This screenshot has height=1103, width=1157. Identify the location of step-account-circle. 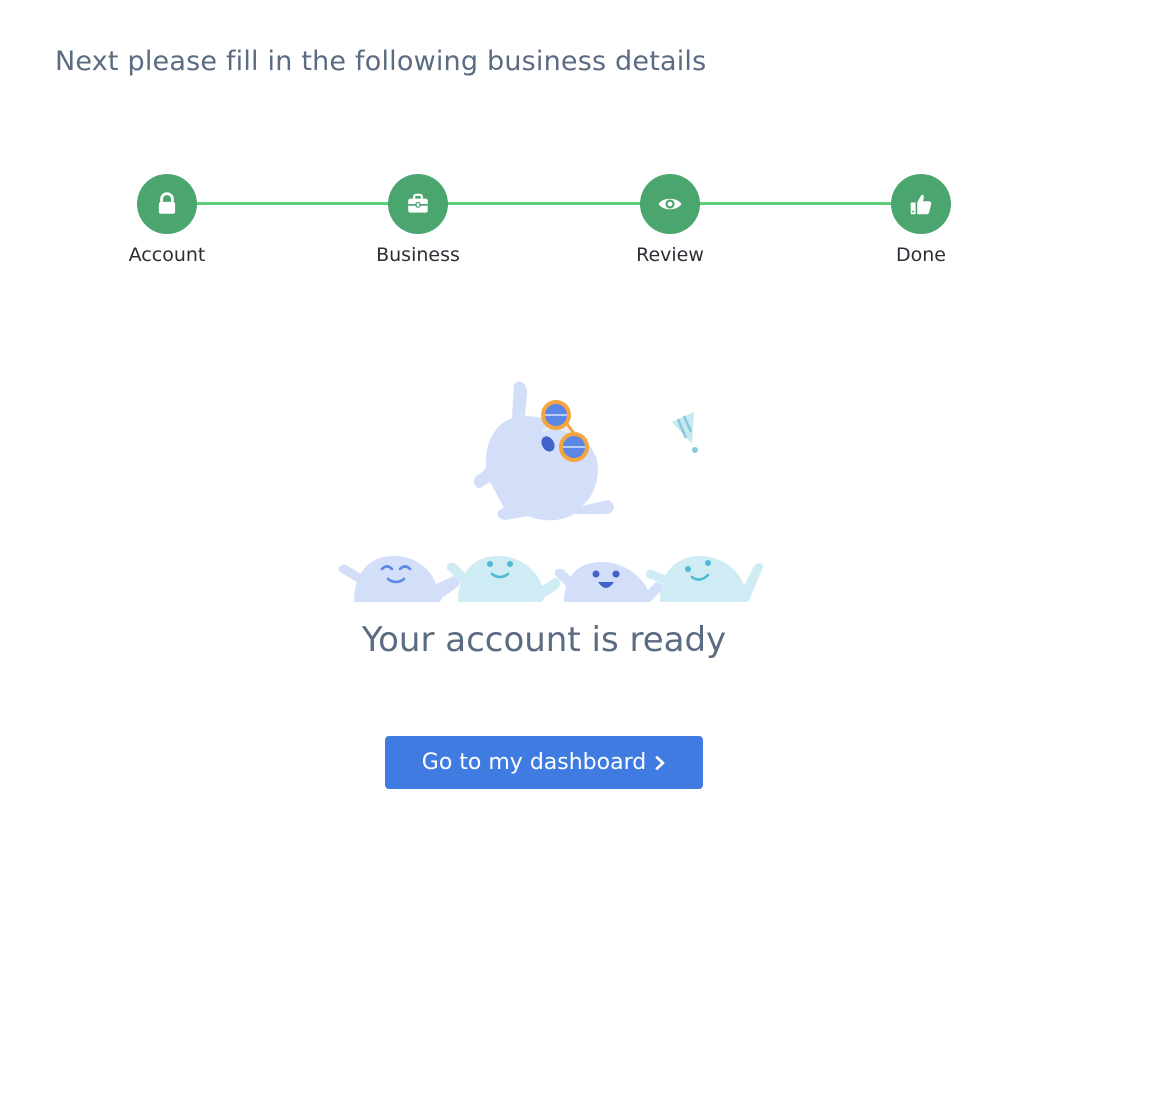
(167, 204).